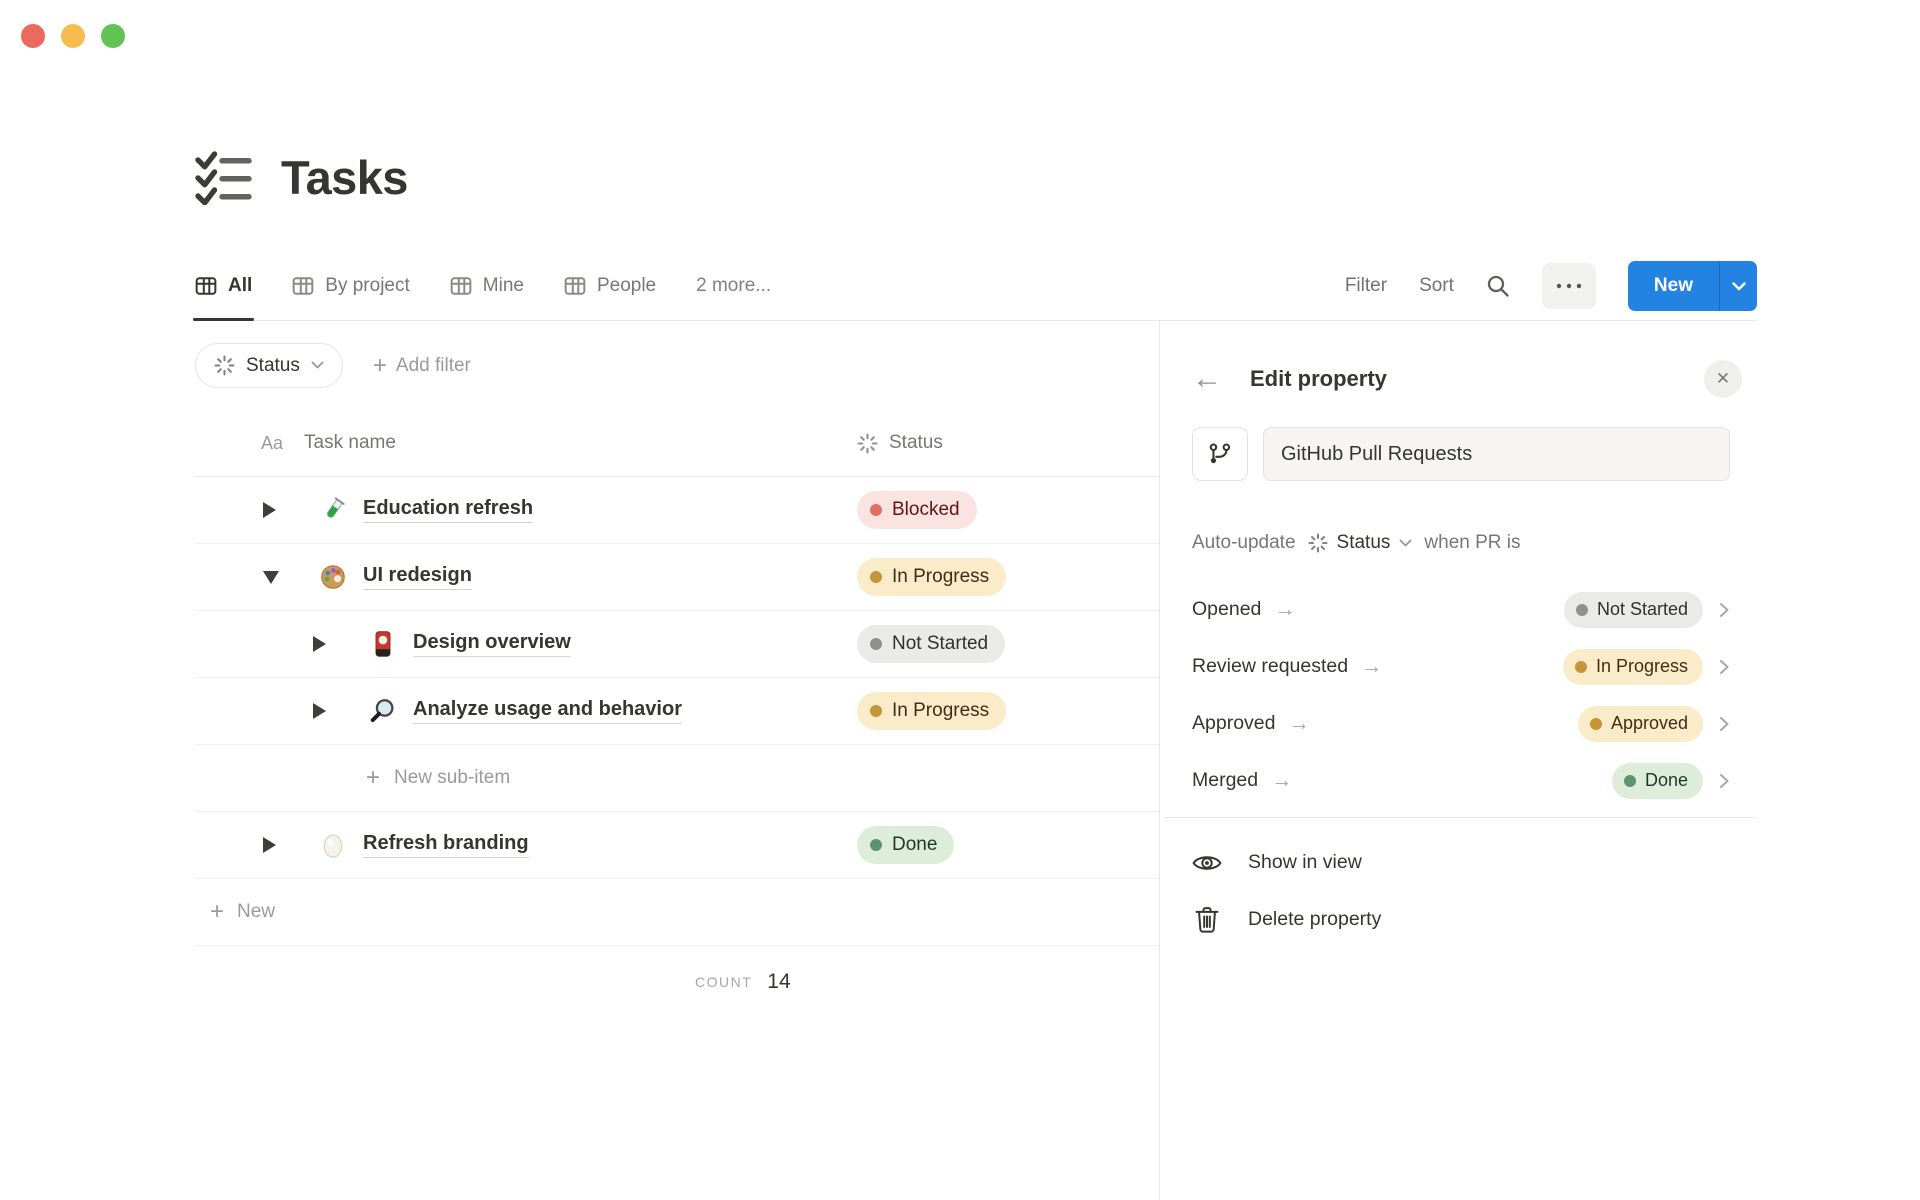 The height and width of the screenshot is (1200, 1920). What do you see at coordinates (492, 644) in the screenshot?
I see `task-name-link: Design overview` at bounding box center [492, 644].